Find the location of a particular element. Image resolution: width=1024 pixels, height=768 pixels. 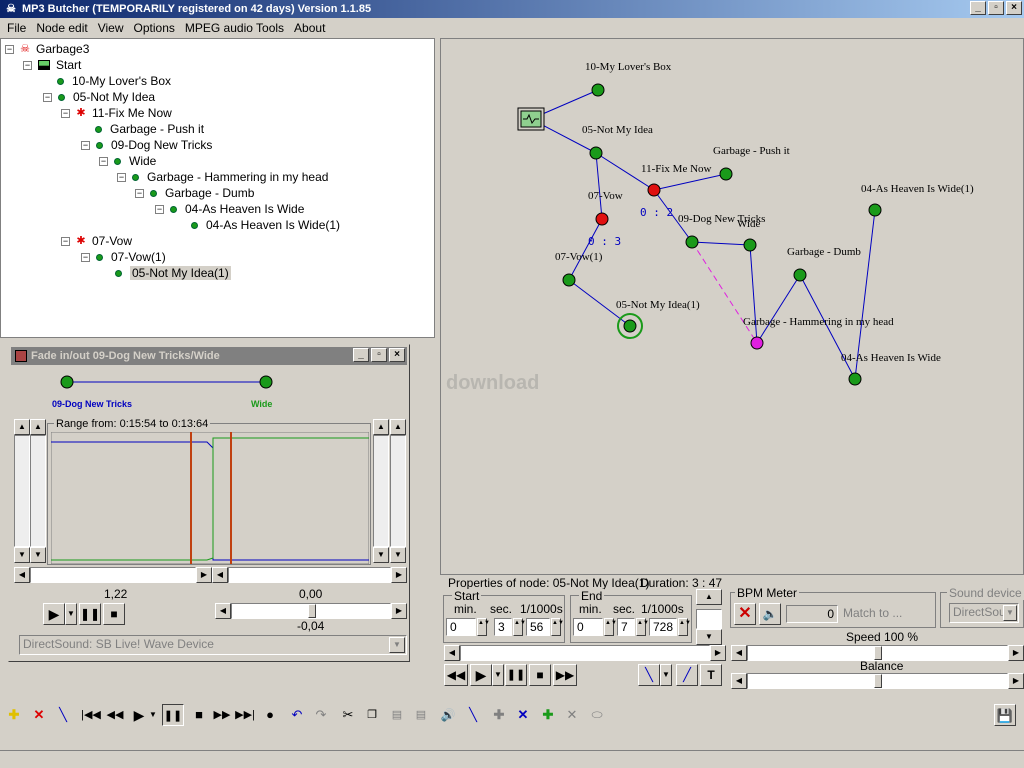

play-icon: ▶ is located at coordinates (139, 715).